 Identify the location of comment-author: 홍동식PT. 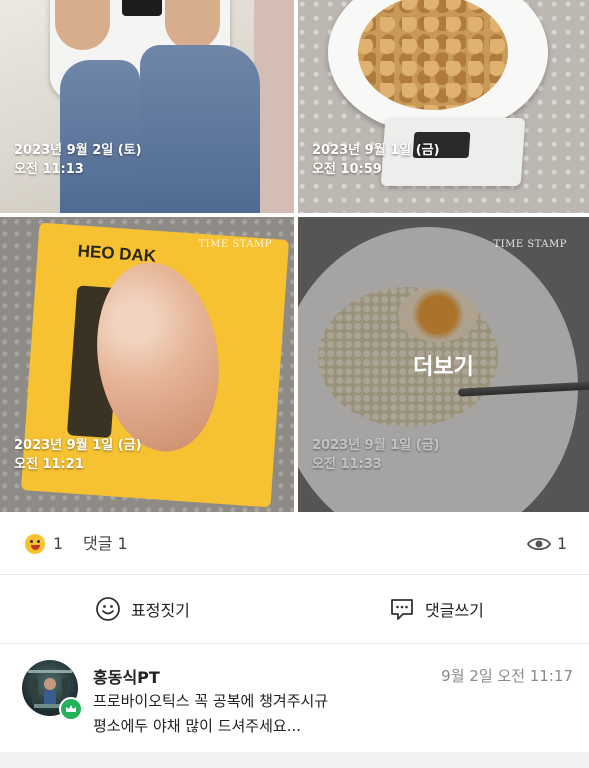
(126, 676).